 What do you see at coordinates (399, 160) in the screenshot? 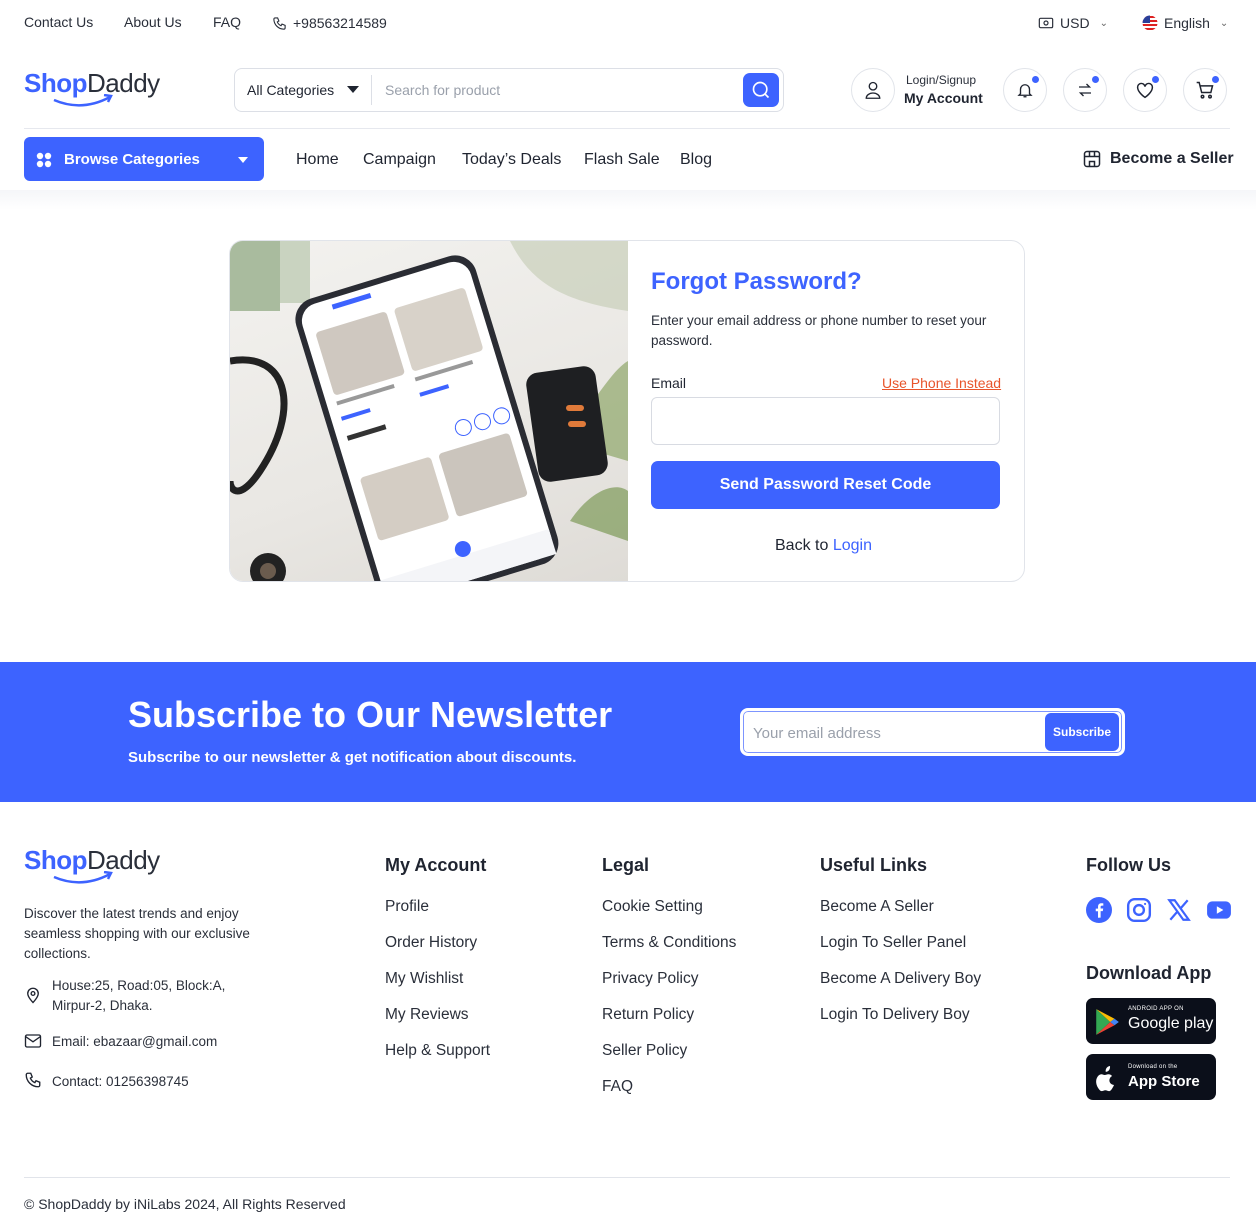
I see `nav-campaign: Campaign` at bounding box center [399, 160].